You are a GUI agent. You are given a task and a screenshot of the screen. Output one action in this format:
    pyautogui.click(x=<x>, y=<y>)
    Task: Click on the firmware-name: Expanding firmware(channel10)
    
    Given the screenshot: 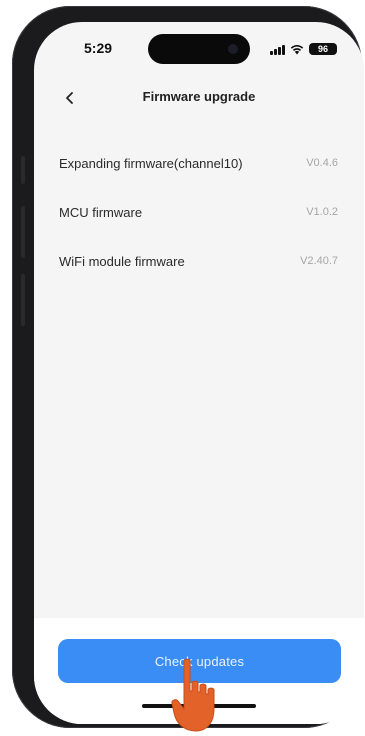 What is the action you would take?
    pyautogui.click(x=151, y=163)
    